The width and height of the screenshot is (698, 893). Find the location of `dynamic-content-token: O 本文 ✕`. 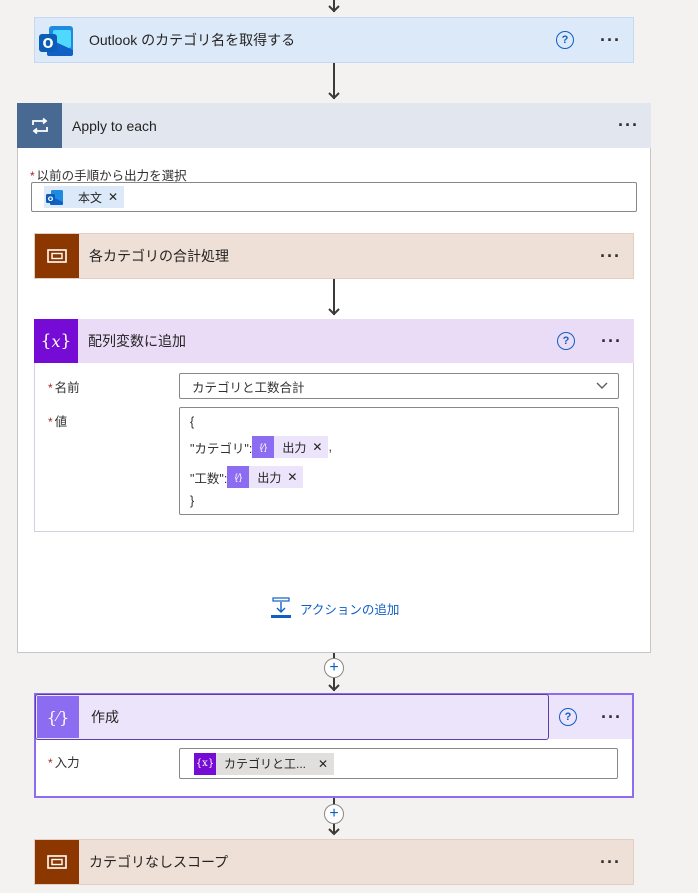

dynamic-content-token: O 本文 ✕ is located at coordinates (84, 197).